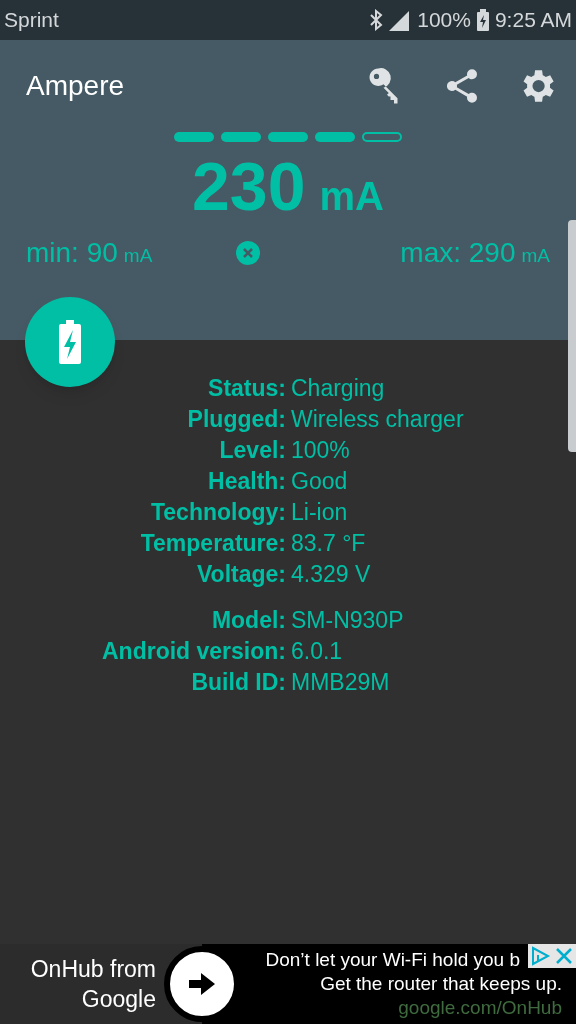 This screenshot has width=576, height=1024. I want to click on info-label: Build ID:, so click(238, 683).